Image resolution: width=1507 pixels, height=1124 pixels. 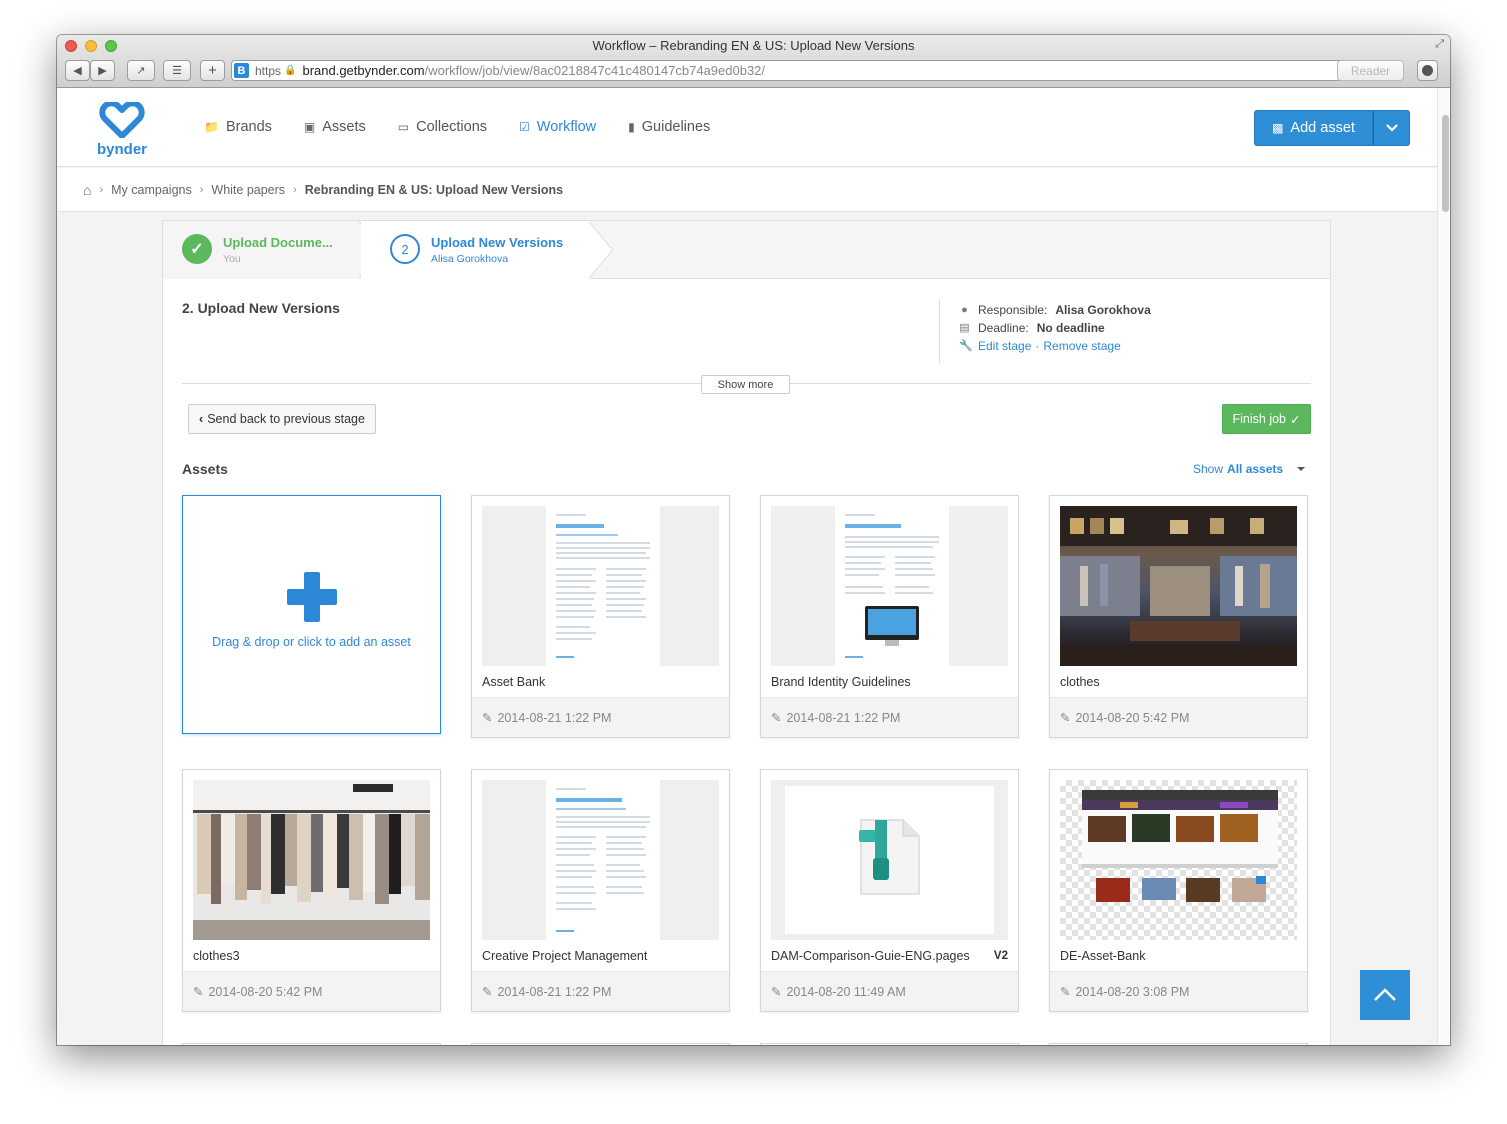 What do you see at coordinates (1439, 44) in the screenshot?
I see `fullscreen-icon: ⤢` at bounding box center [1439, 44].